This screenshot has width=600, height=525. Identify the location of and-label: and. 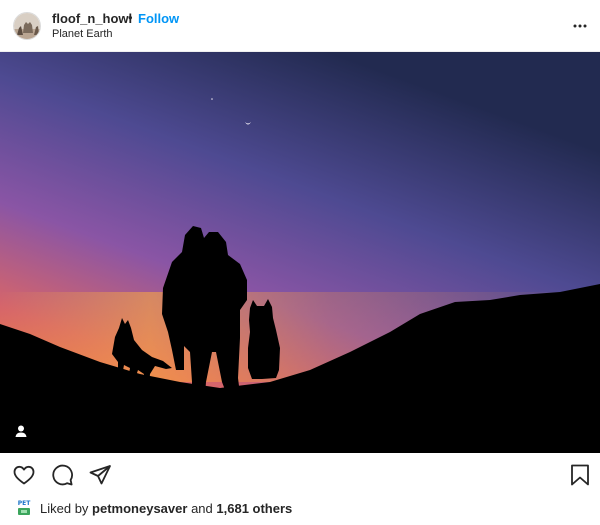
(202, 508).